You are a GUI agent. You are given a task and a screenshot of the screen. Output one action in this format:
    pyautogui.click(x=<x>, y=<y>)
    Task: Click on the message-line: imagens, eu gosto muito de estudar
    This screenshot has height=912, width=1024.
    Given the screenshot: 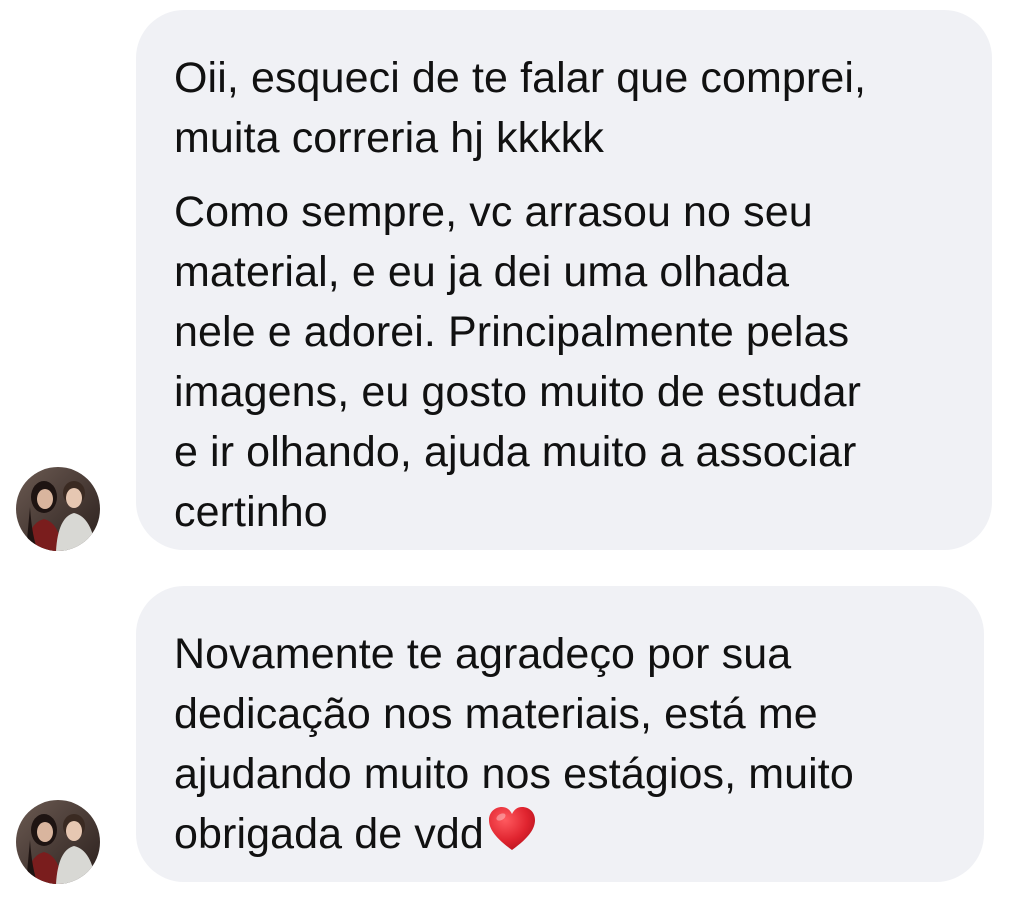 What is the action you would take?
    pyautogui.click(x=518, y=392)
    